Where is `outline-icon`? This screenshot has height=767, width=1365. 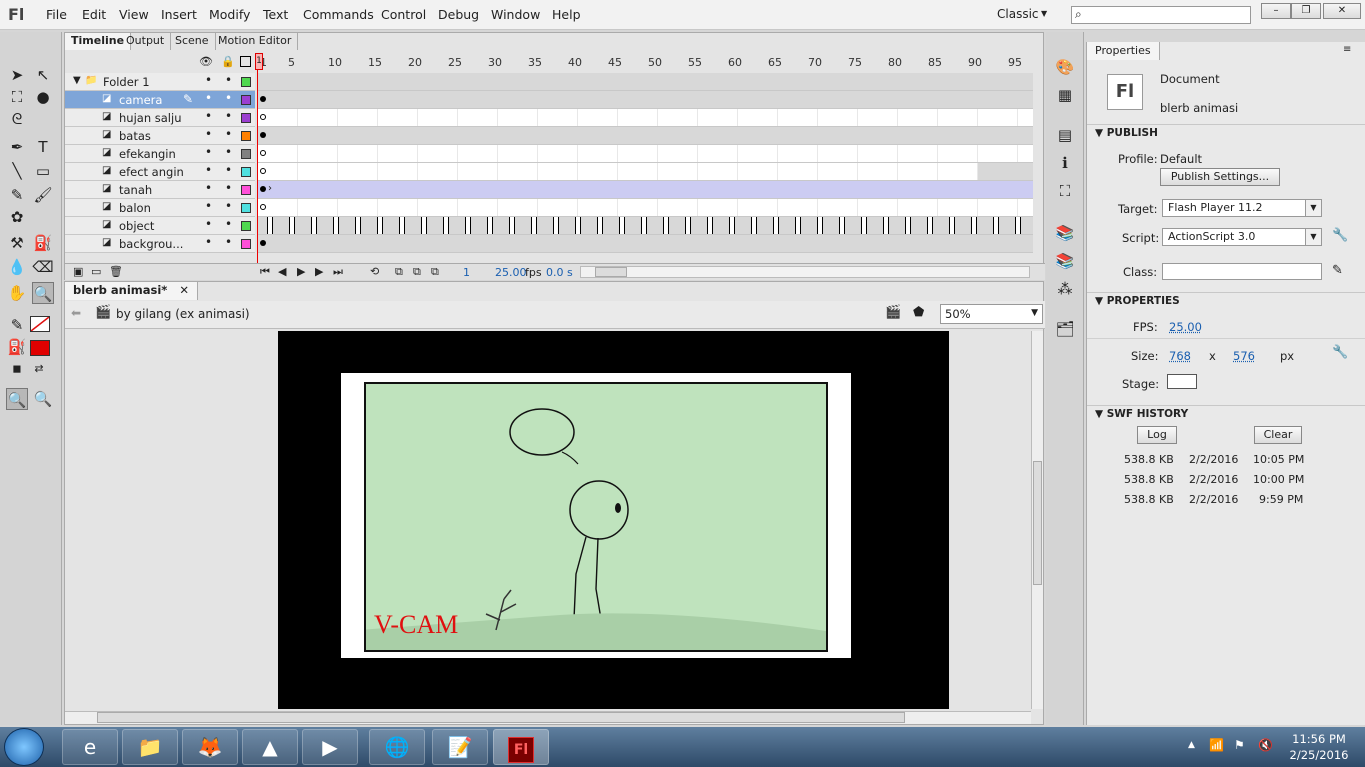
outline-icon is located at coordinates (245, 61).